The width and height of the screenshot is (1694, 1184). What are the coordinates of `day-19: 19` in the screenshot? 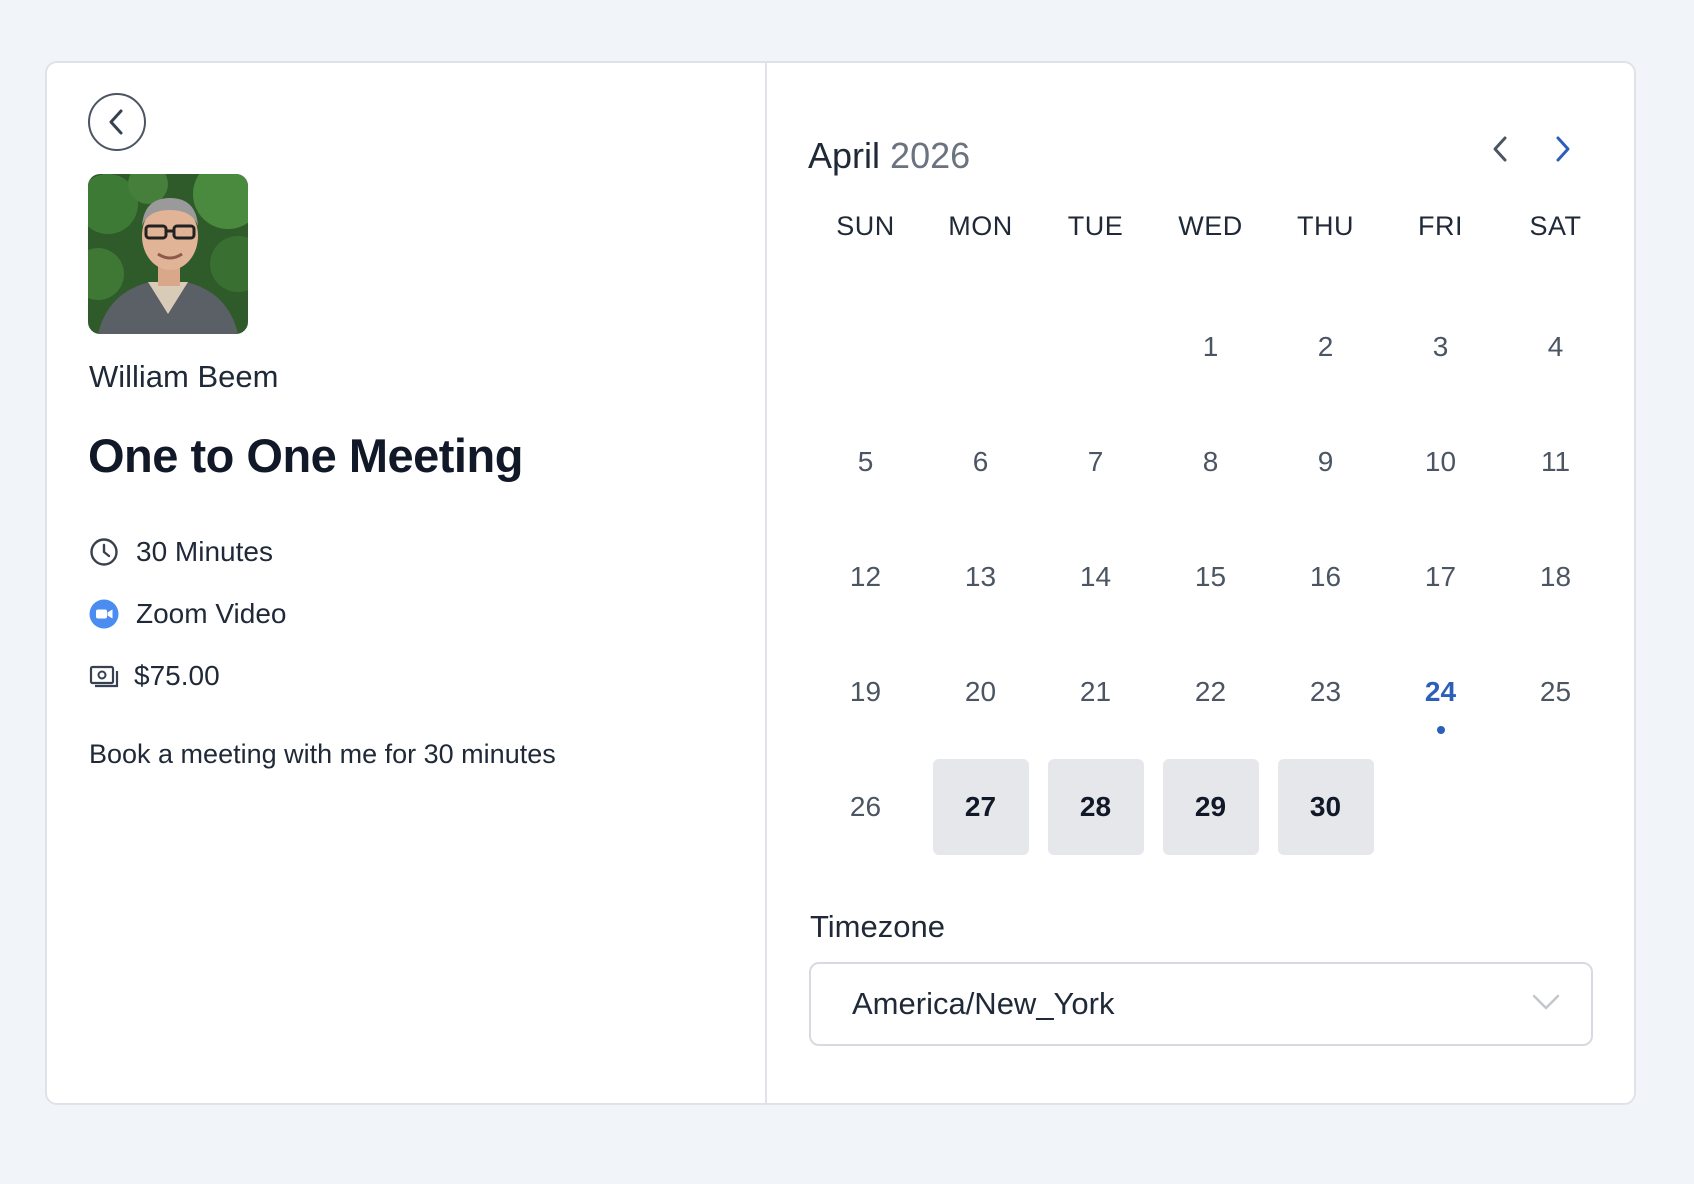 It's located at (865, 691).